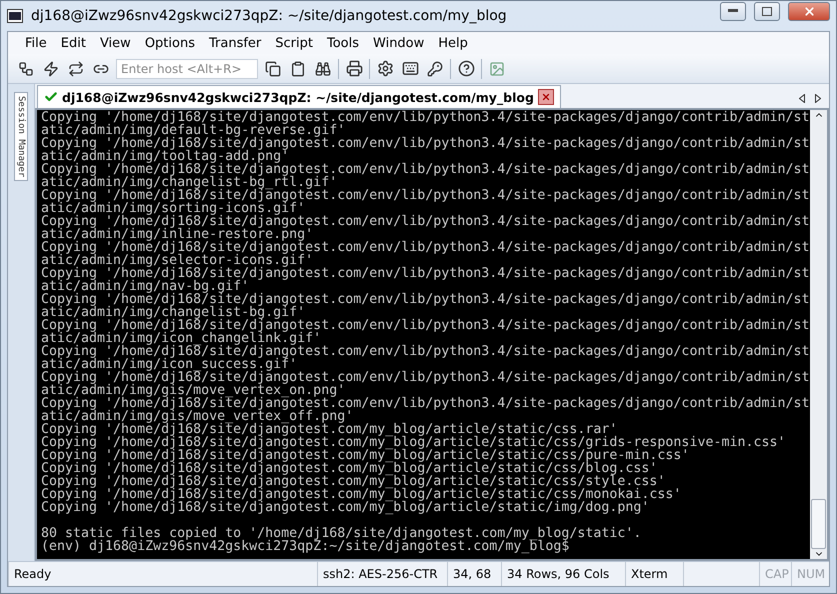  What do you see at coordinates (273, 68) in the screenshot?
I see `copy-icon` at bounding box center [273, 68].